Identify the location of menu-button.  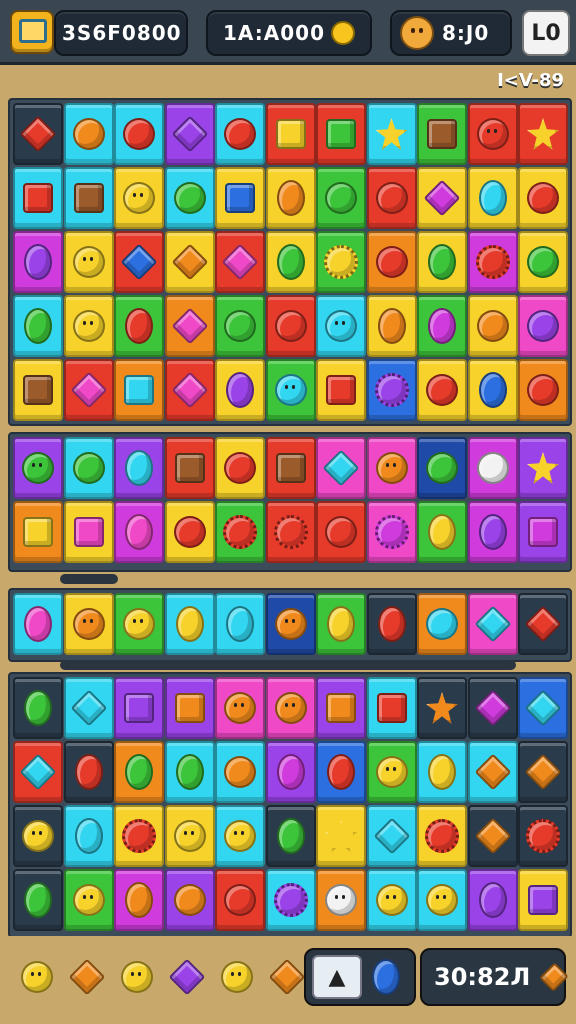
(32, 32).